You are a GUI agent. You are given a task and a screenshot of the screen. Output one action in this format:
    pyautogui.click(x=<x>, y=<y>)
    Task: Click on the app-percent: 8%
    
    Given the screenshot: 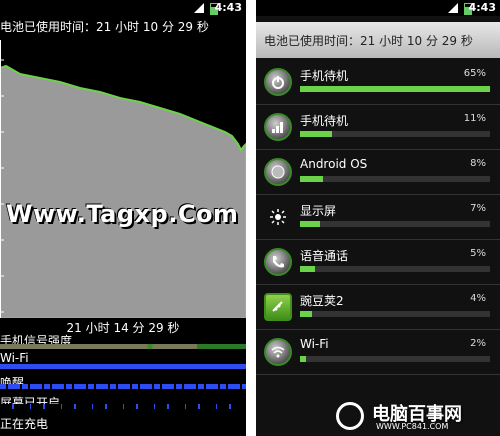 What is the action you would take?
    pyautogui.click(x=478, y=163)
    